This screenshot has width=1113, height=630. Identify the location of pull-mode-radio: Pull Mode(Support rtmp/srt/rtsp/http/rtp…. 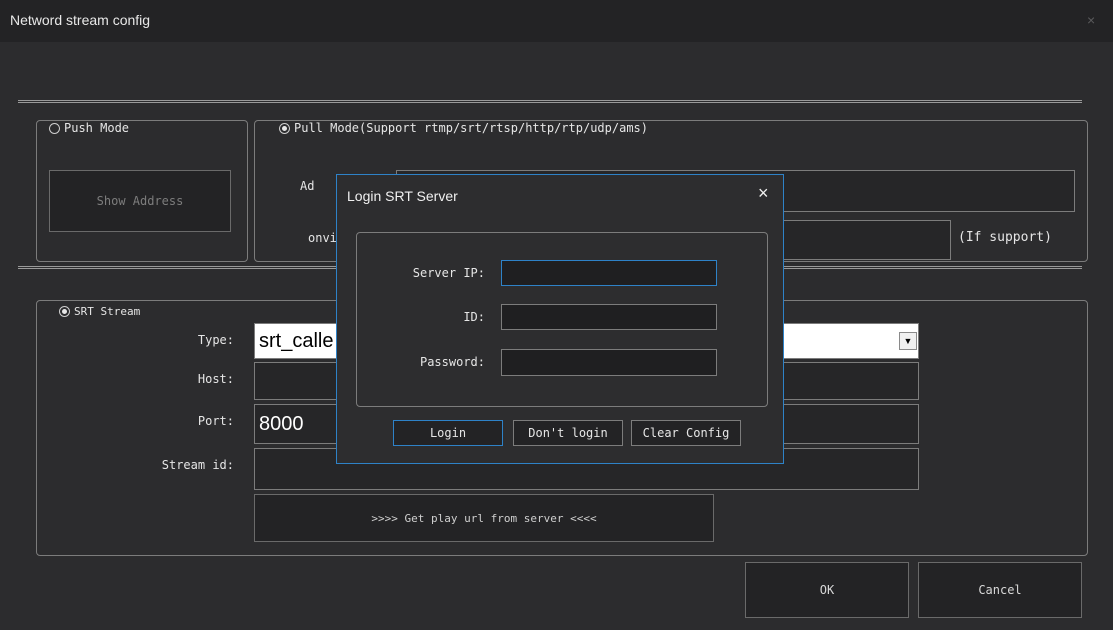
(464, 128).